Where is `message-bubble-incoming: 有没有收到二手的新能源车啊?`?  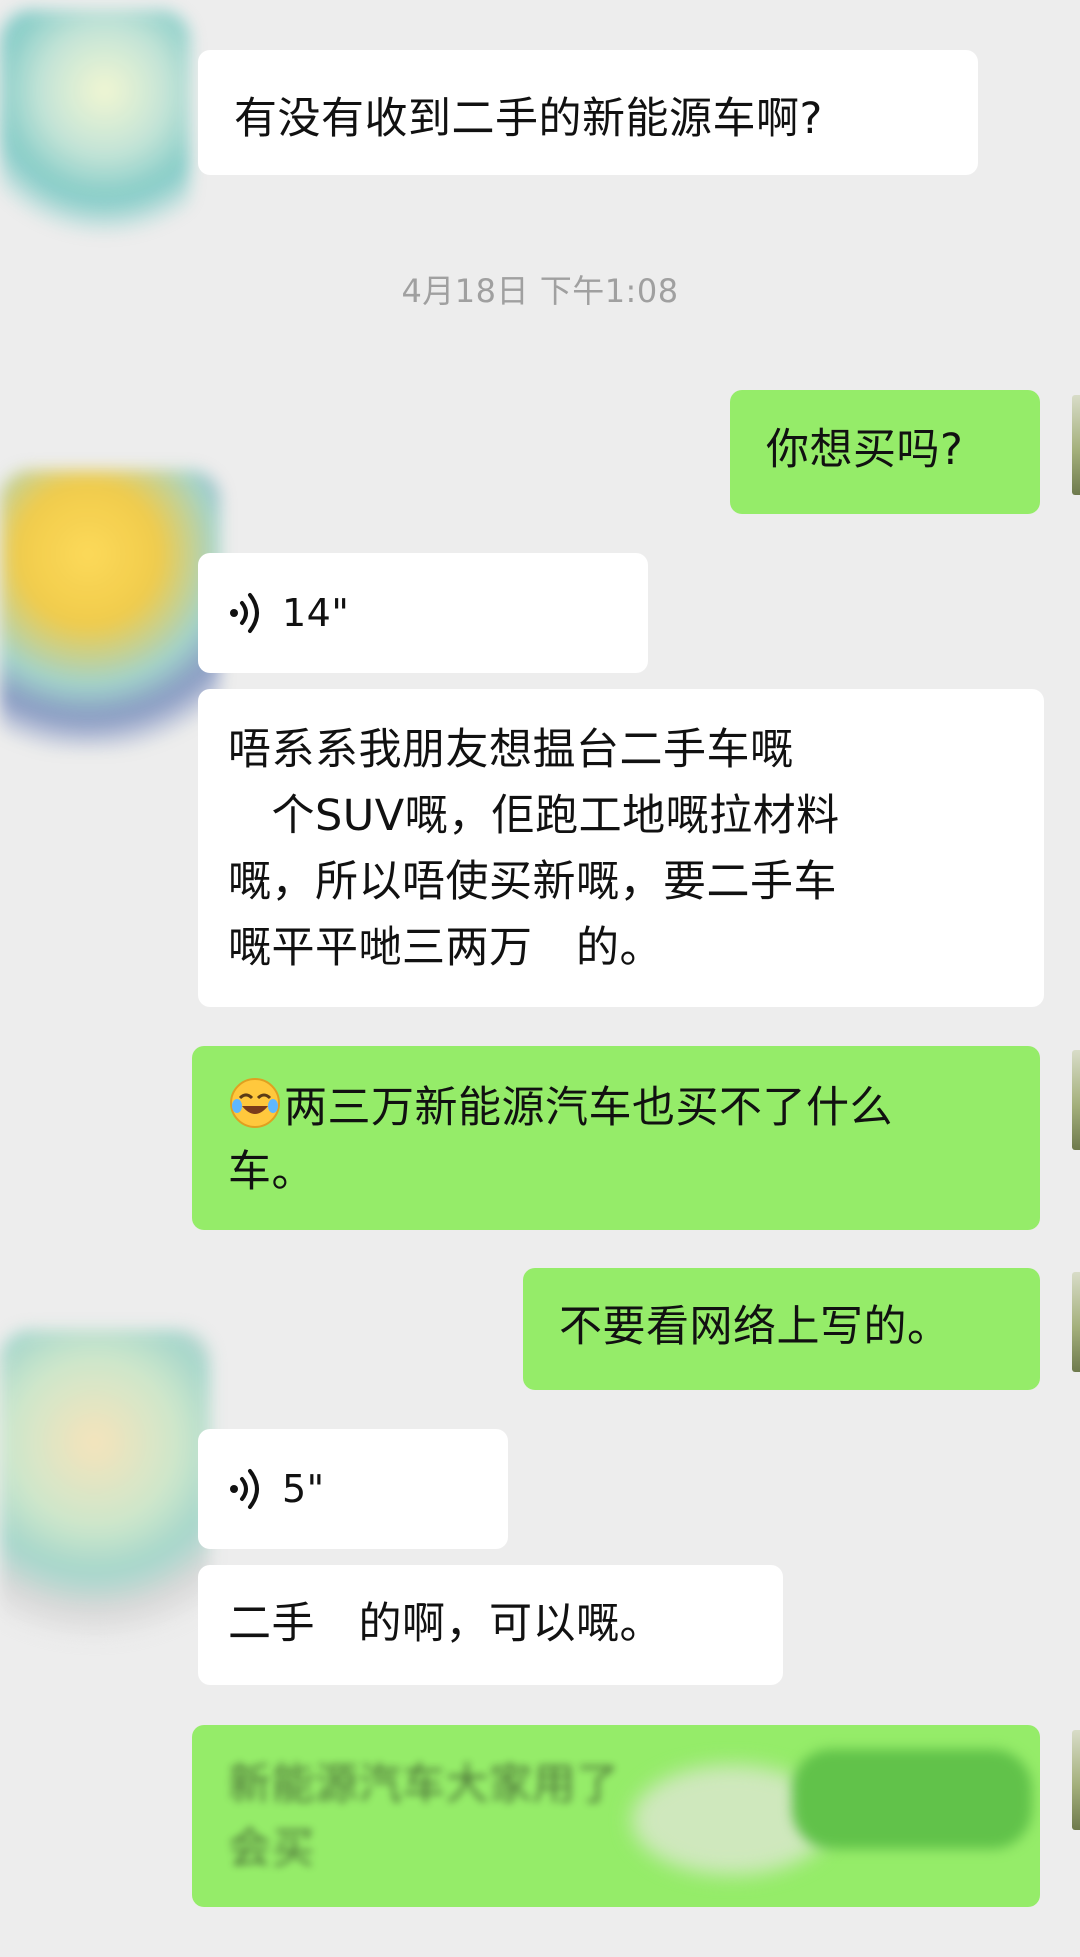
message-bubble-incoming: 有没有收到二手的新能源车啊? is located at coordinates (588, 112).